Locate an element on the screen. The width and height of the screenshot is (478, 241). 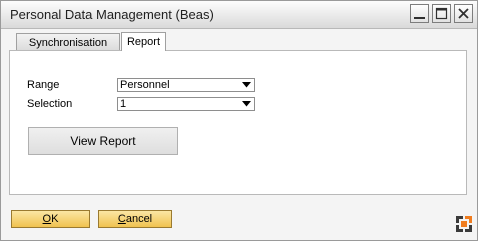
close-button is located at coordinates (463, 13).